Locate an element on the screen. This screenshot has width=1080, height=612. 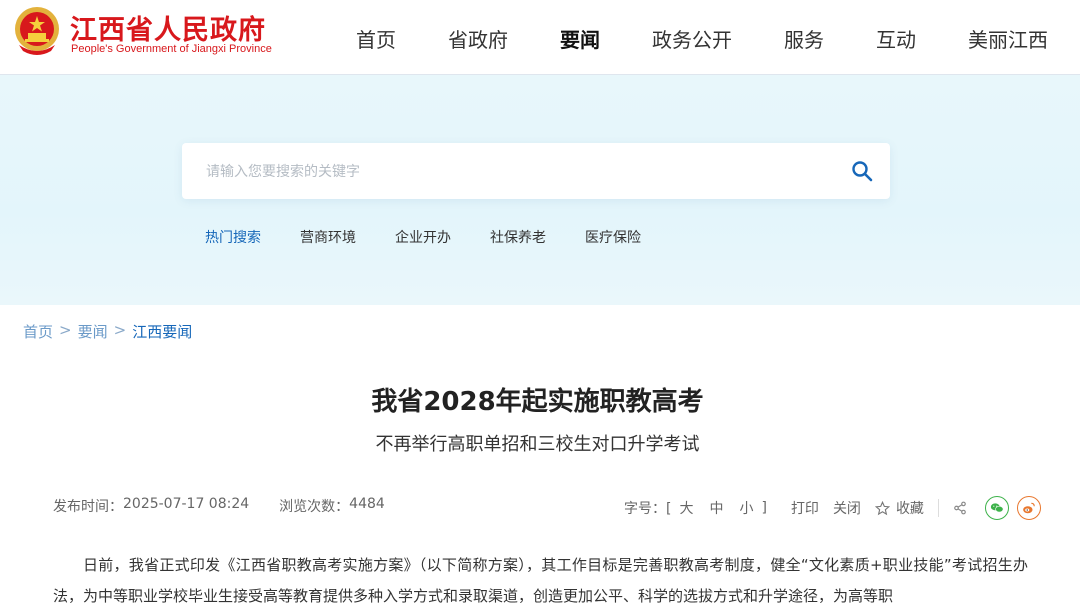
article-meta: 发布时间： 2025-07-17 08:24 浏览次数： 4484 is located at coordinates (219, 506).